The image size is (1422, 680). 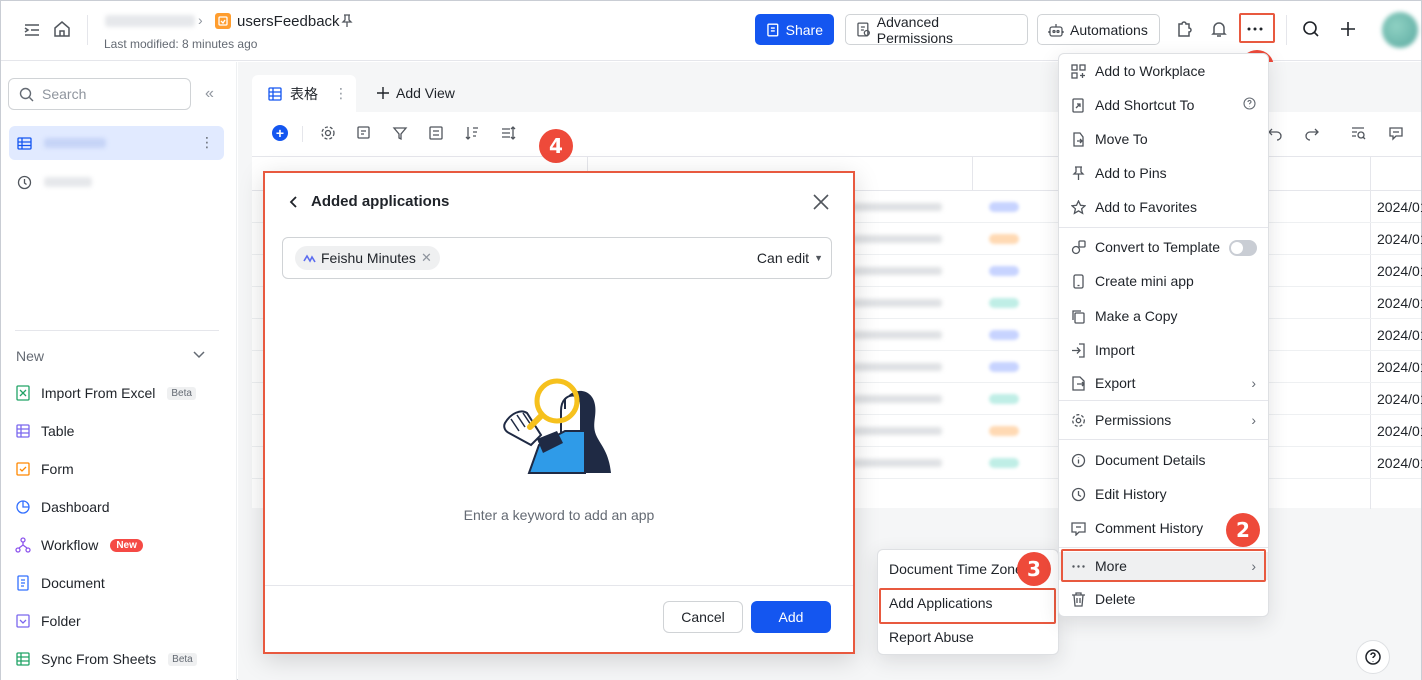 I want to click on menu-item-export: Export ›, so click(x=1163, y=383).